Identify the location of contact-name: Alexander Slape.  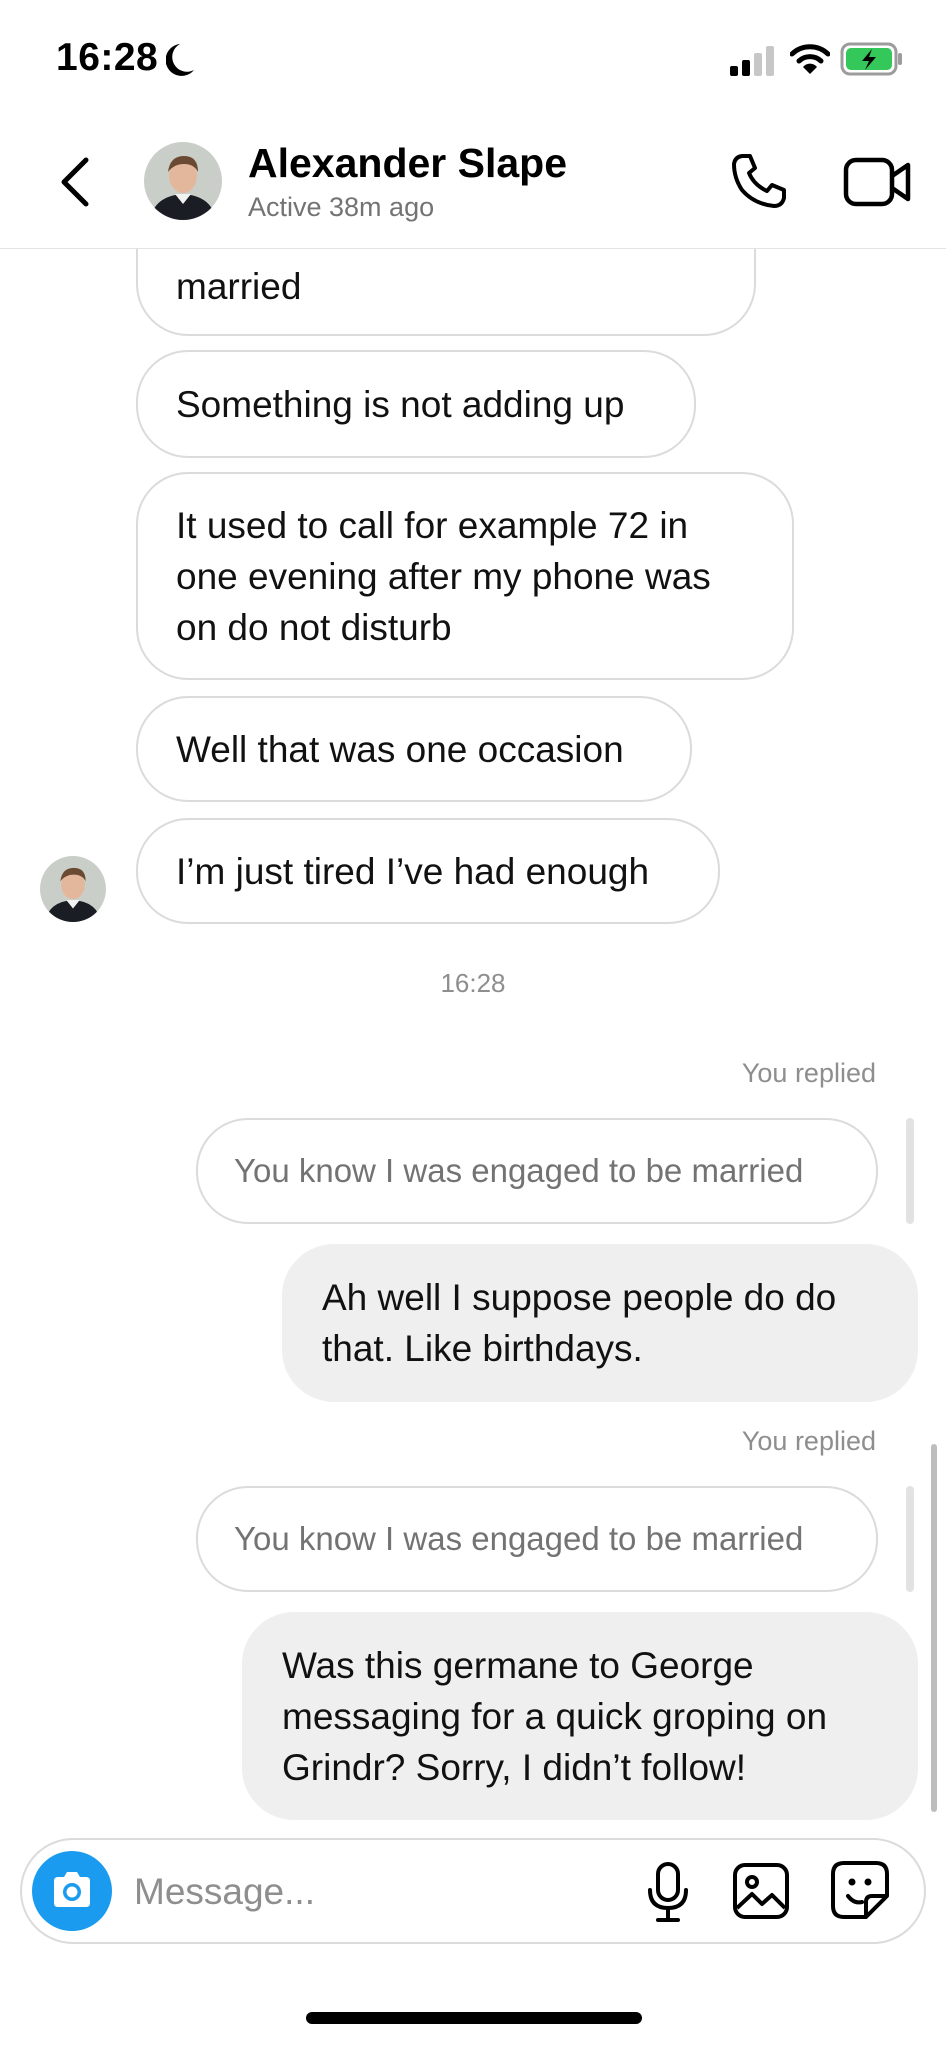
(407, 163).